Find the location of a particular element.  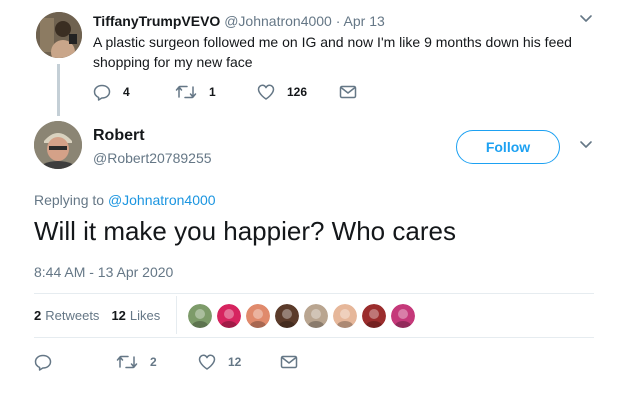

retweets-stat: 2 Retweets is located at coordinates (66, 316).